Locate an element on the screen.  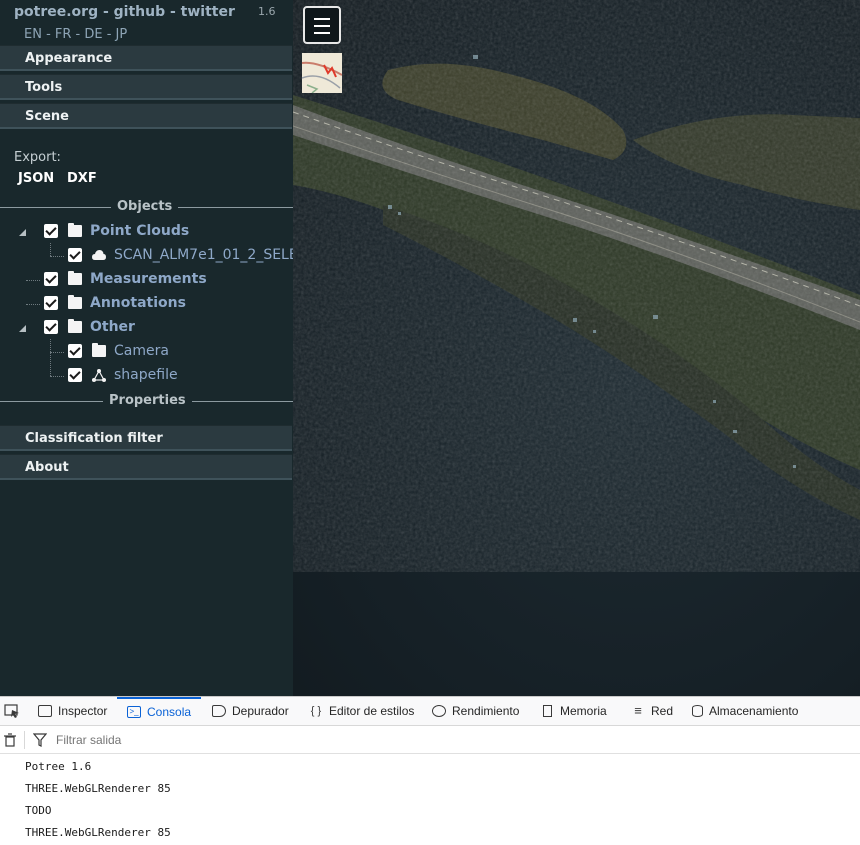
tab-label: Consola is located at coordinates (169, 712).